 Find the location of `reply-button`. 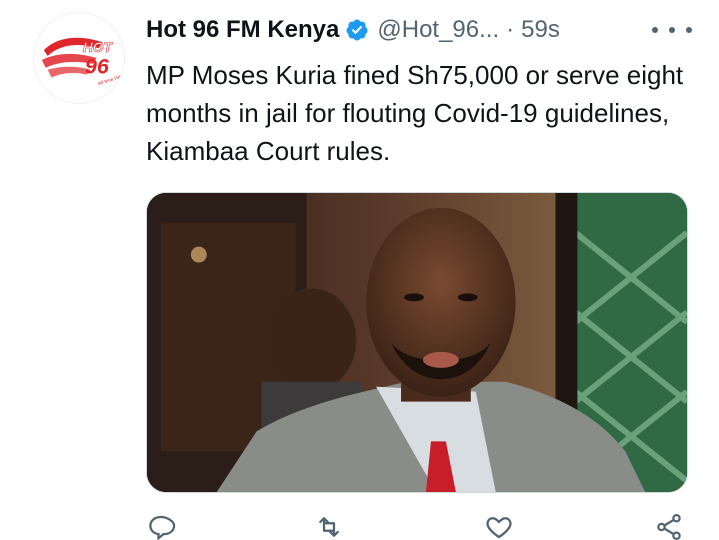

reply-button is located at coordinates (166, 526).